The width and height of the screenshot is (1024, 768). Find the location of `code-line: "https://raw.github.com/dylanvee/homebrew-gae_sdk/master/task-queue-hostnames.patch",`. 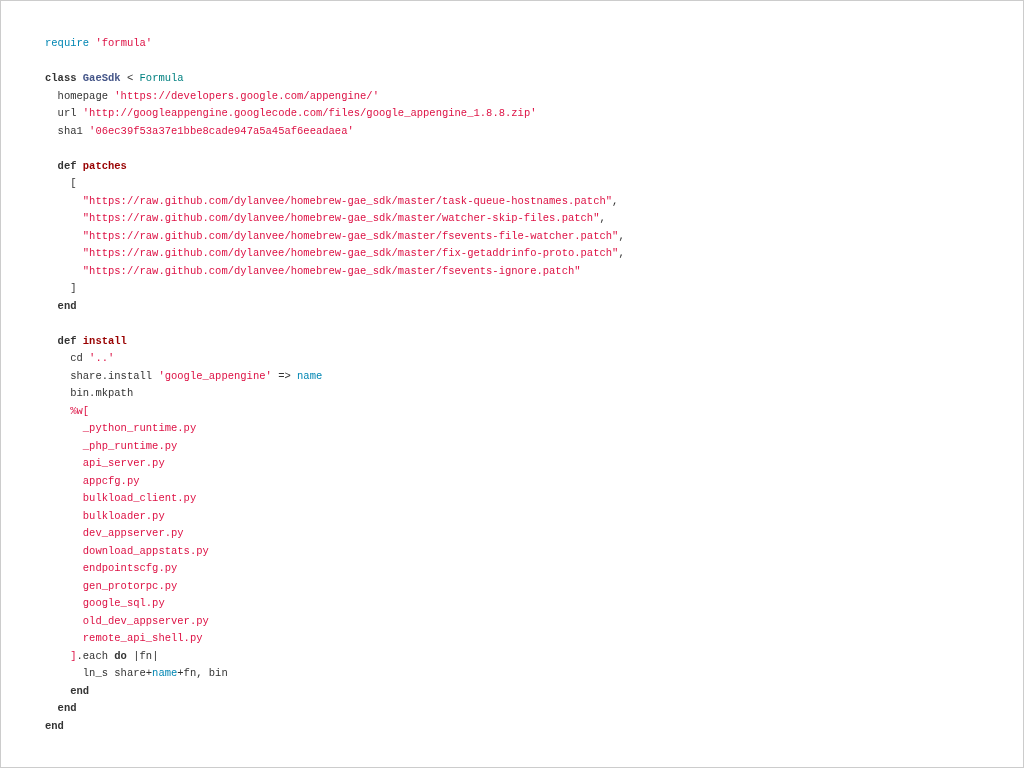

code-line: "https://raw.github.com/dylanvee/homebrew-gae_sdk/master/task-queue-hostnames.patch", is located at coordinates (350, 201).